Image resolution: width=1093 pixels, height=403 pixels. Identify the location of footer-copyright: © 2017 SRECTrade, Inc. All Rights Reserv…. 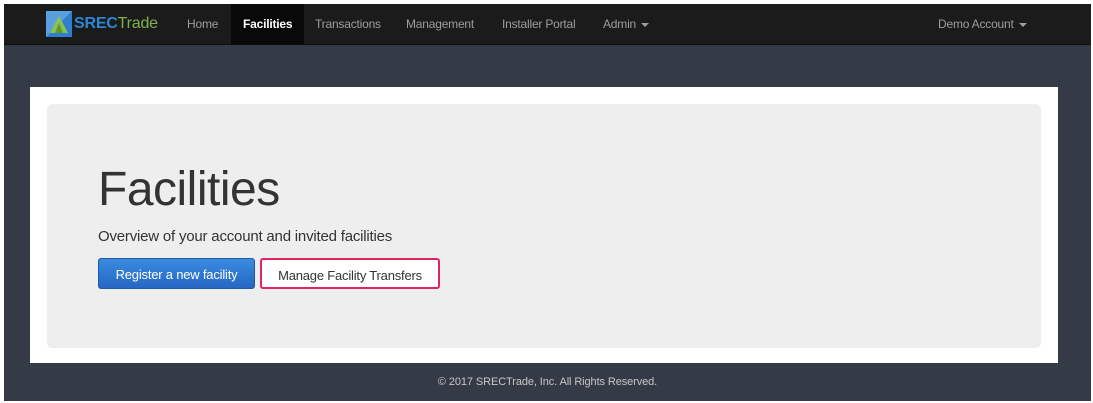
(547, 382).